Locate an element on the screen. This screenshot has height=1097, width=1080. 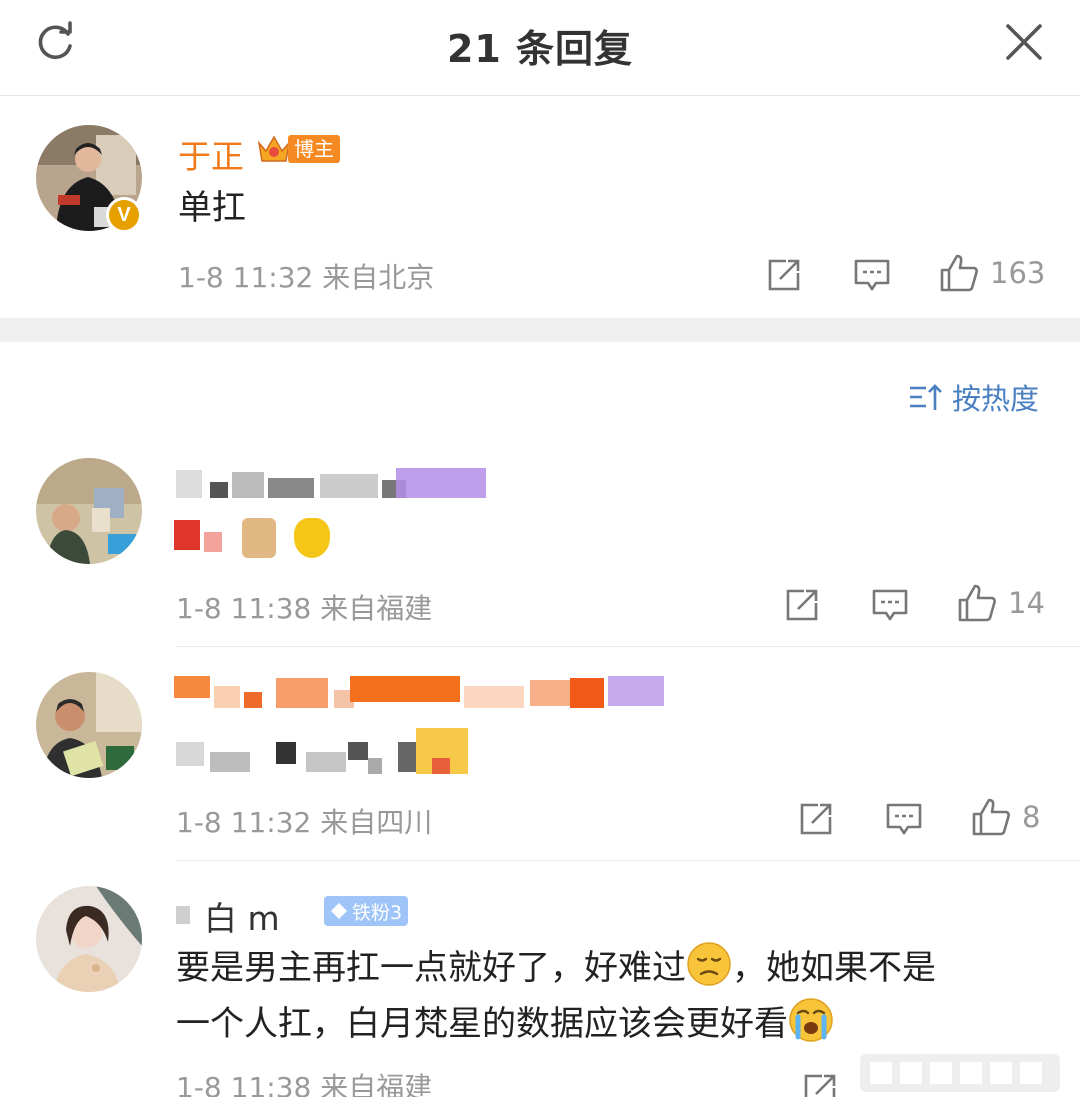
watermark-overlay is located at coordinates (960, 1071).